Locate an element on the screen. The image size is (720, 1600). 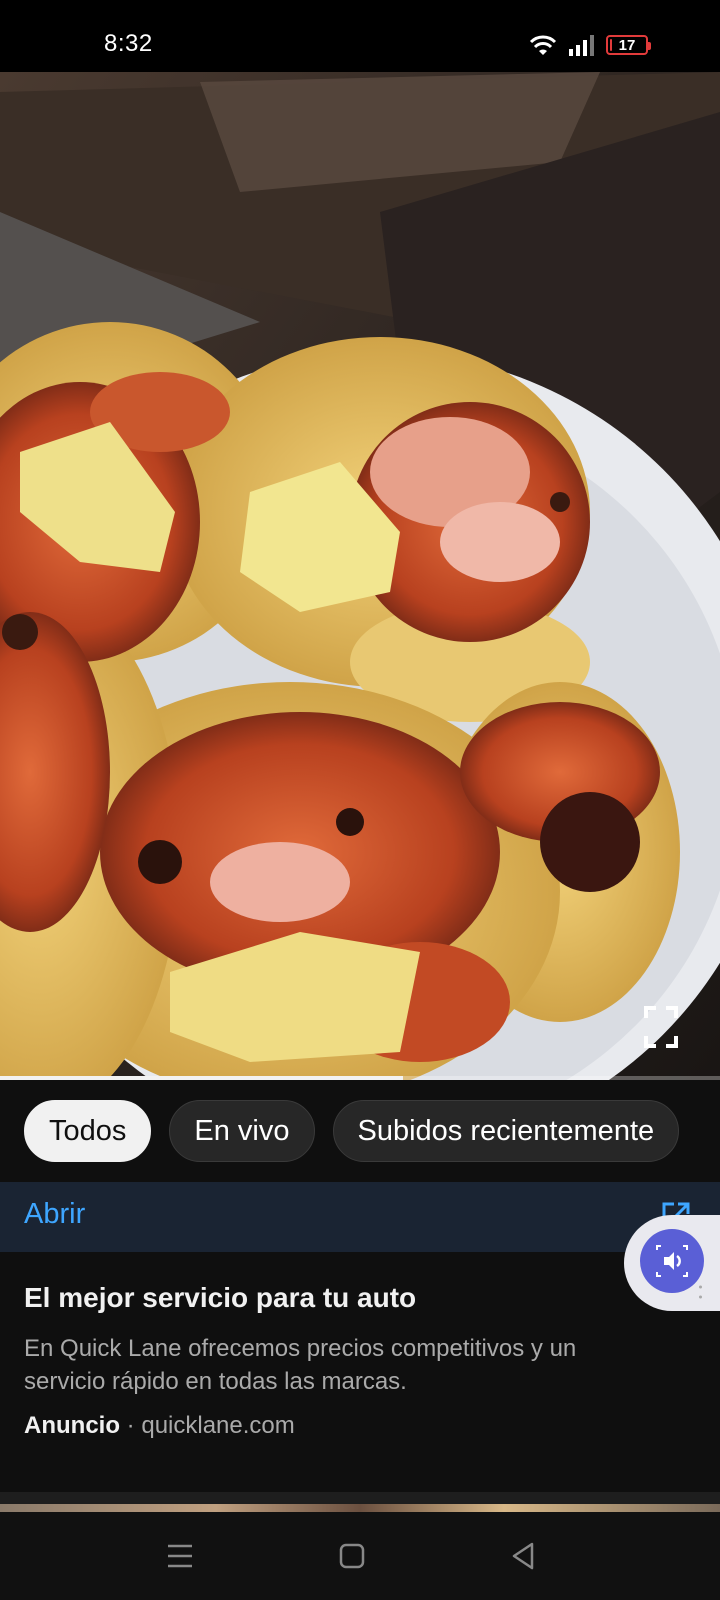
chip-en-vivo: En vivo is located at coordinates (242, 1131).